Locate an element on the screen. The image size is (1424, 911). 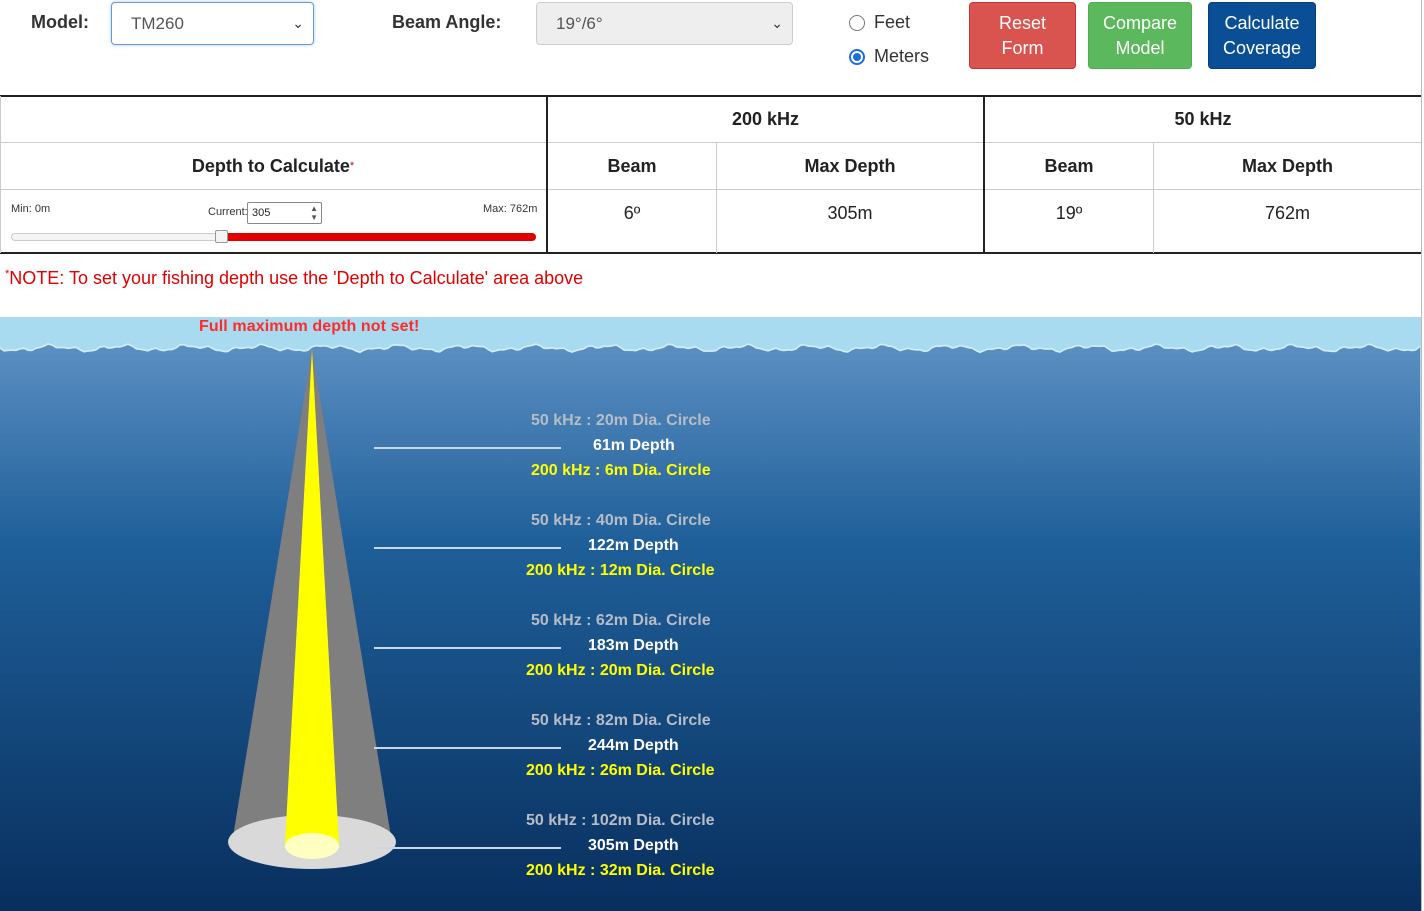
max-depth-value-50khz: 762m is located at coordinates (1287, 212).